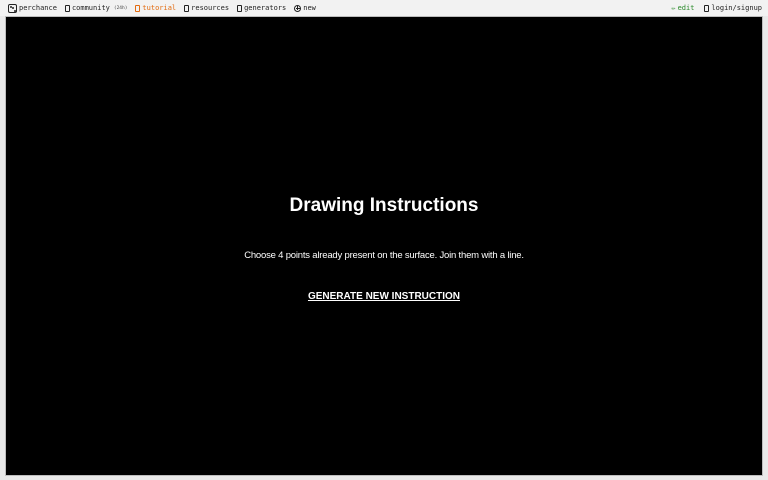  What do you see at coordinates (298, 8) in the screenshot?
I see `plus-circle-icon` at bounding box center [298, 8].